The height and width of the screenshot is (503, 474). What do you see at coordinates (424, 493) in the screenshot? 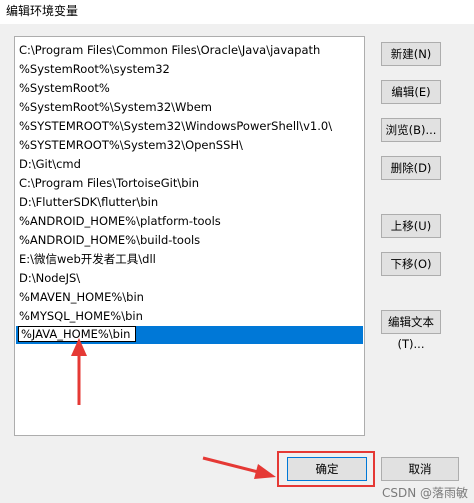
I see `watermark: CSDN @落雨敏` at bounding box center [424, 493].